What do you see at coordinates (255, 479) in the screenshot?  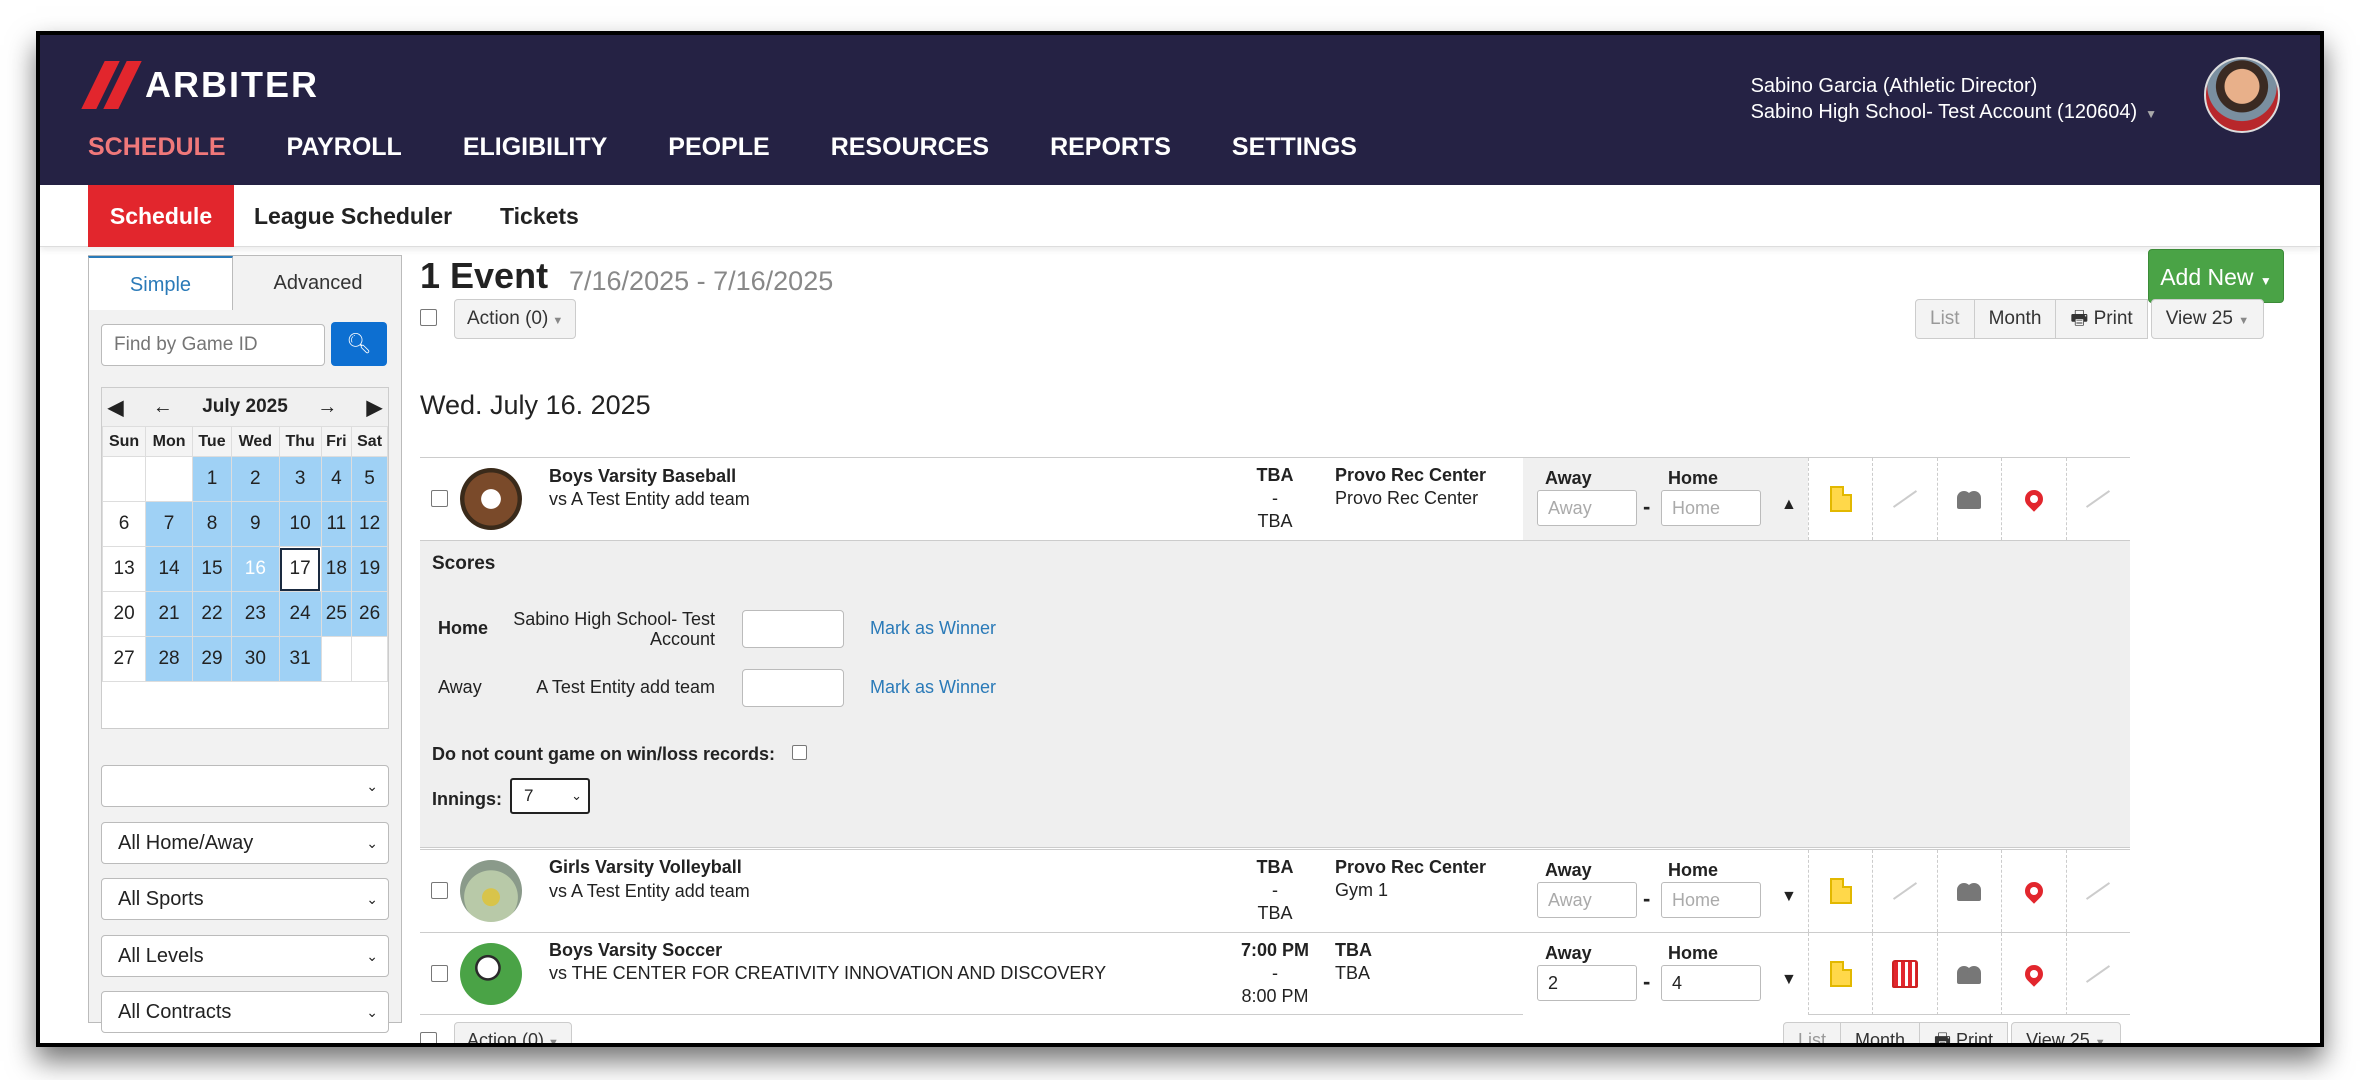 I see `calendar-day: 2` at bounding box center [255, 479].